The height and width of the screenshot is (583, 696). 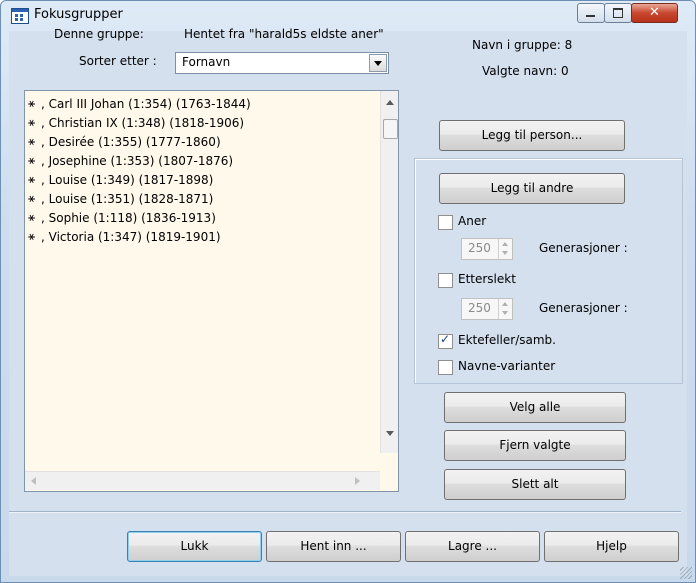 What do you see at coordinates (507, 340) in the screenshot?
I see `spouses-label: Ektefeller/samb.` at bounding box center [507, 340].